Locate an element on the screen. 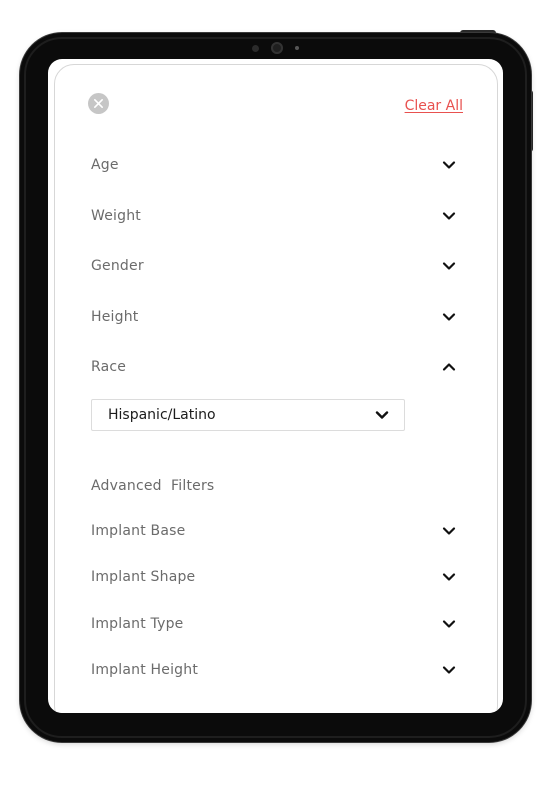 This screenshot has height=785, width=552. filter-gender-label: Gender is located at coordinates (117, 266).